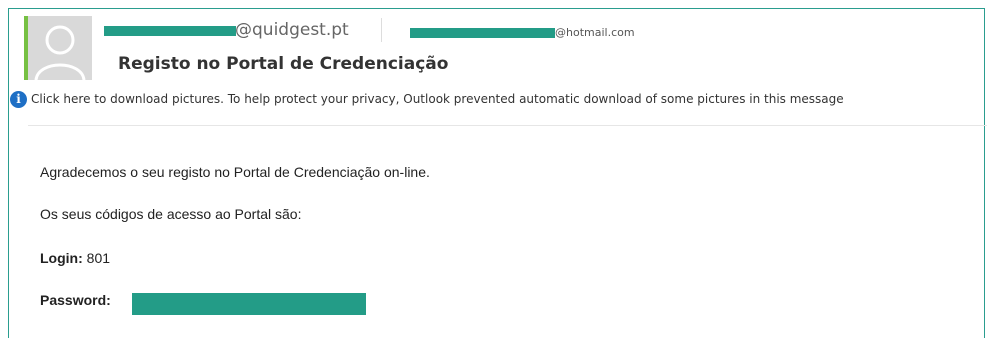 The height and width of the screenshot is (338, 987). I want to click on login-label: Login:, so click(61, 258).